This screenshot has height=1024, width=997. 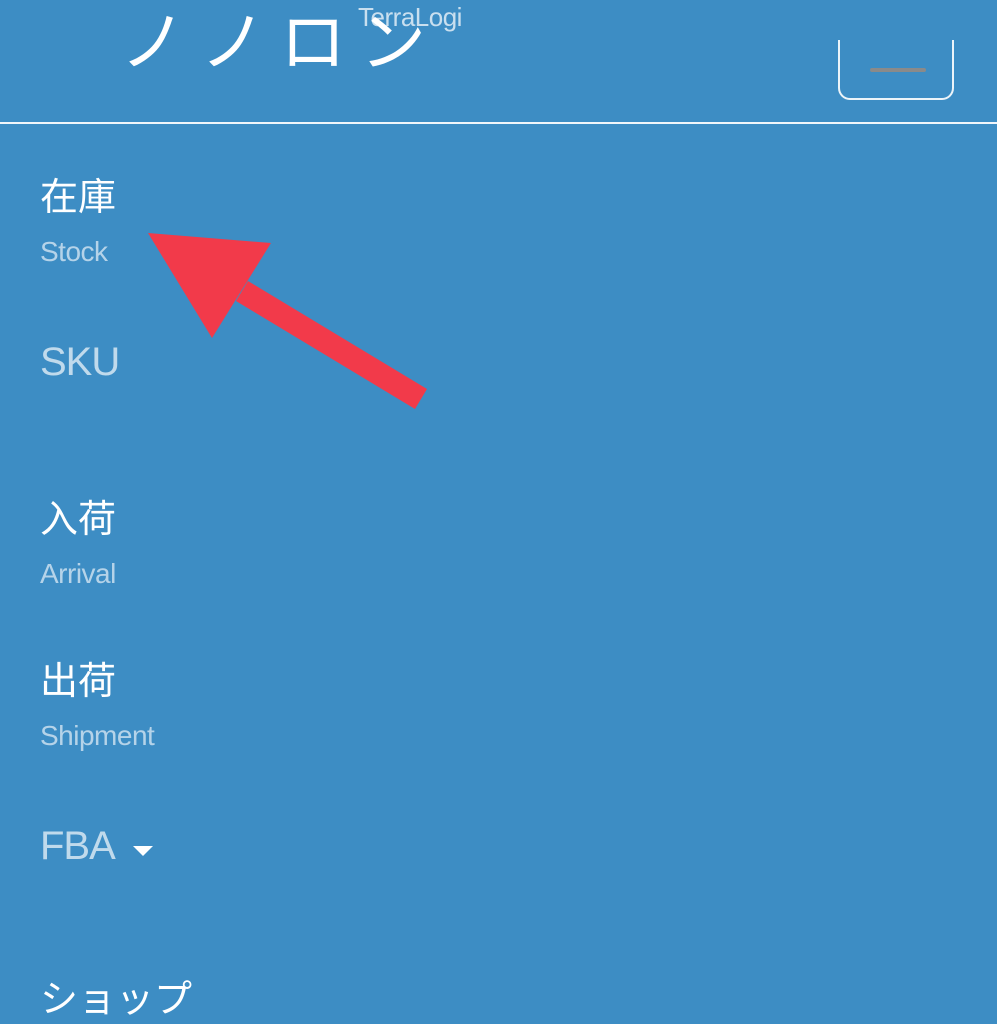 I want to click on nav-item-arrival: 入荷 Arrival, so click(x=78, y=544).